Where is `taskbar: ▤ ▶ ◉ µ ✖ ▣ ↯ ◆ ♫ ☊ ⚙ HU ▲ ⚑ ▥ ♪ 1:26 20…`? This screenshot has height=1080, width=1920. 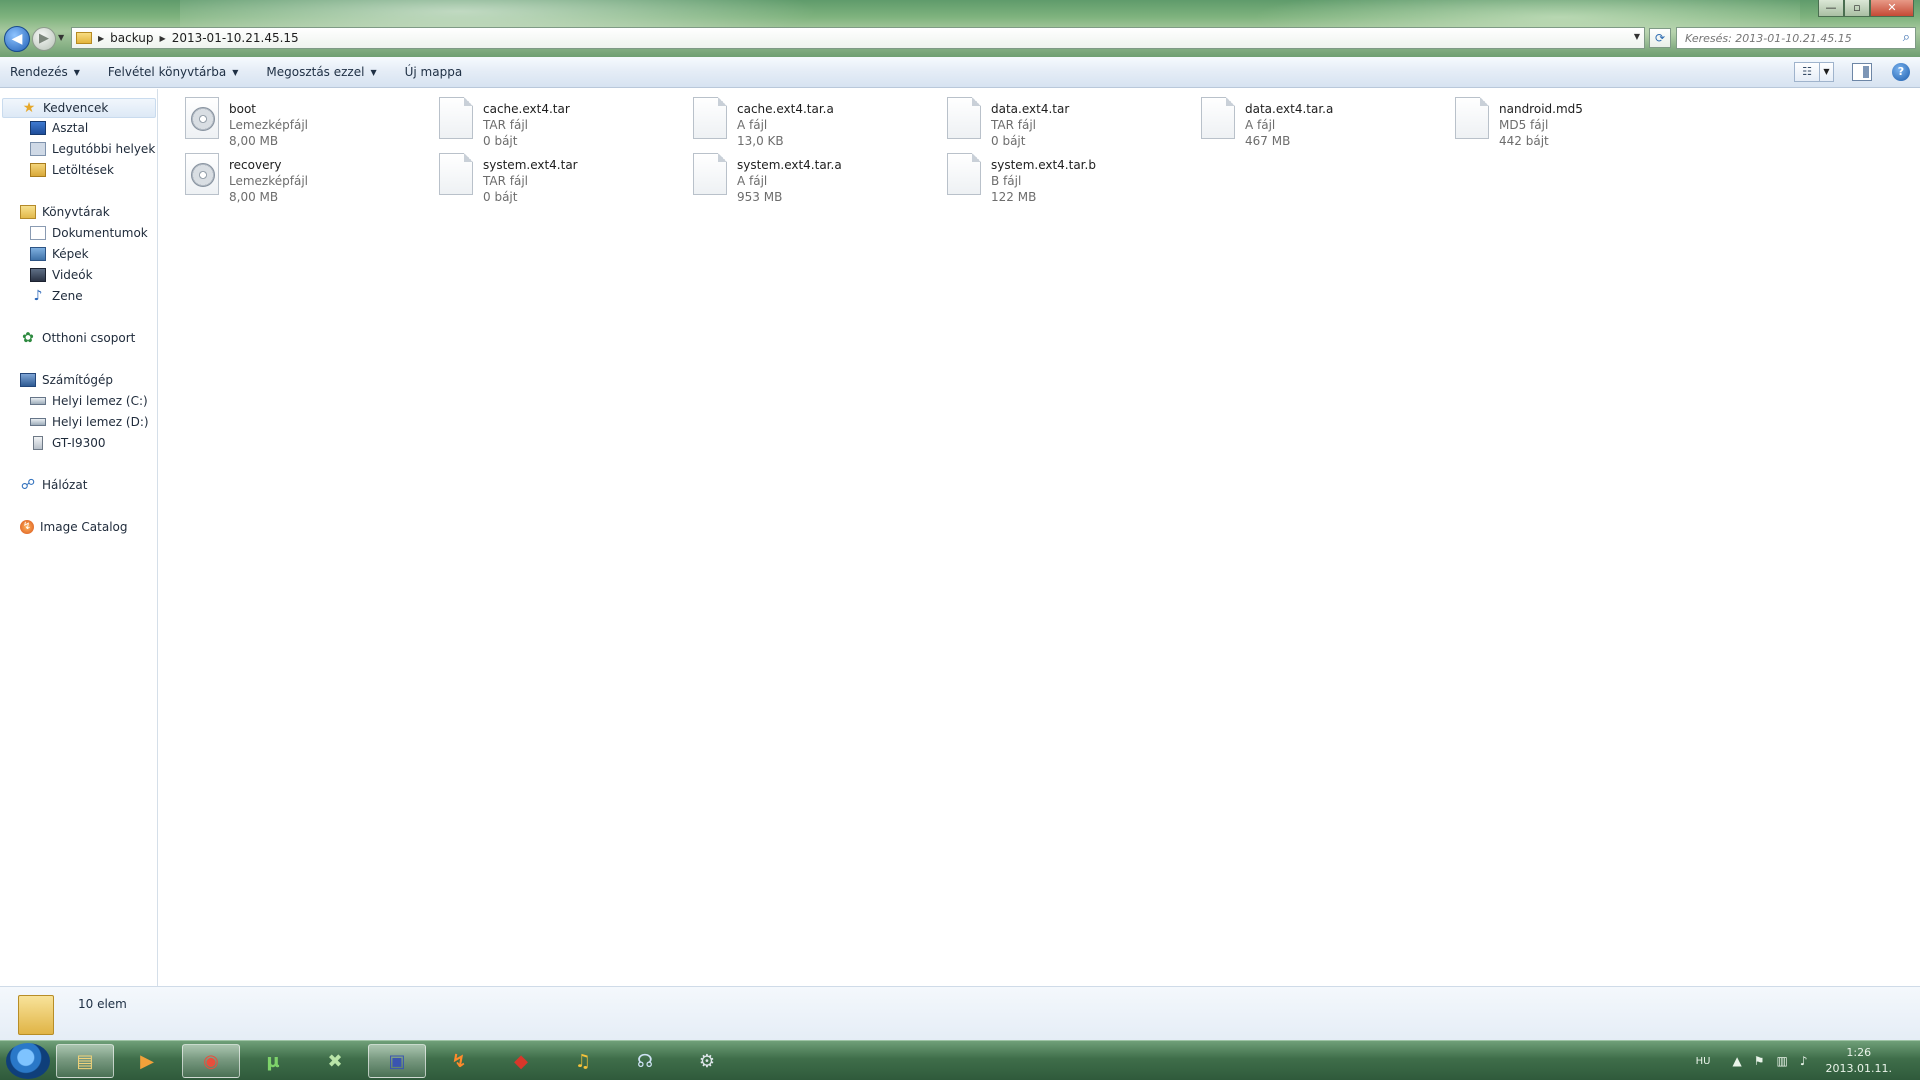 taskbar: ▤ ▶ ◉ µ ✖ ▣ ↯ ◆ ♫ ☊ ⚙ HU ▲ ⚑ ▥ ♪ 1:26 20… is located at coordinates (960, 1060).